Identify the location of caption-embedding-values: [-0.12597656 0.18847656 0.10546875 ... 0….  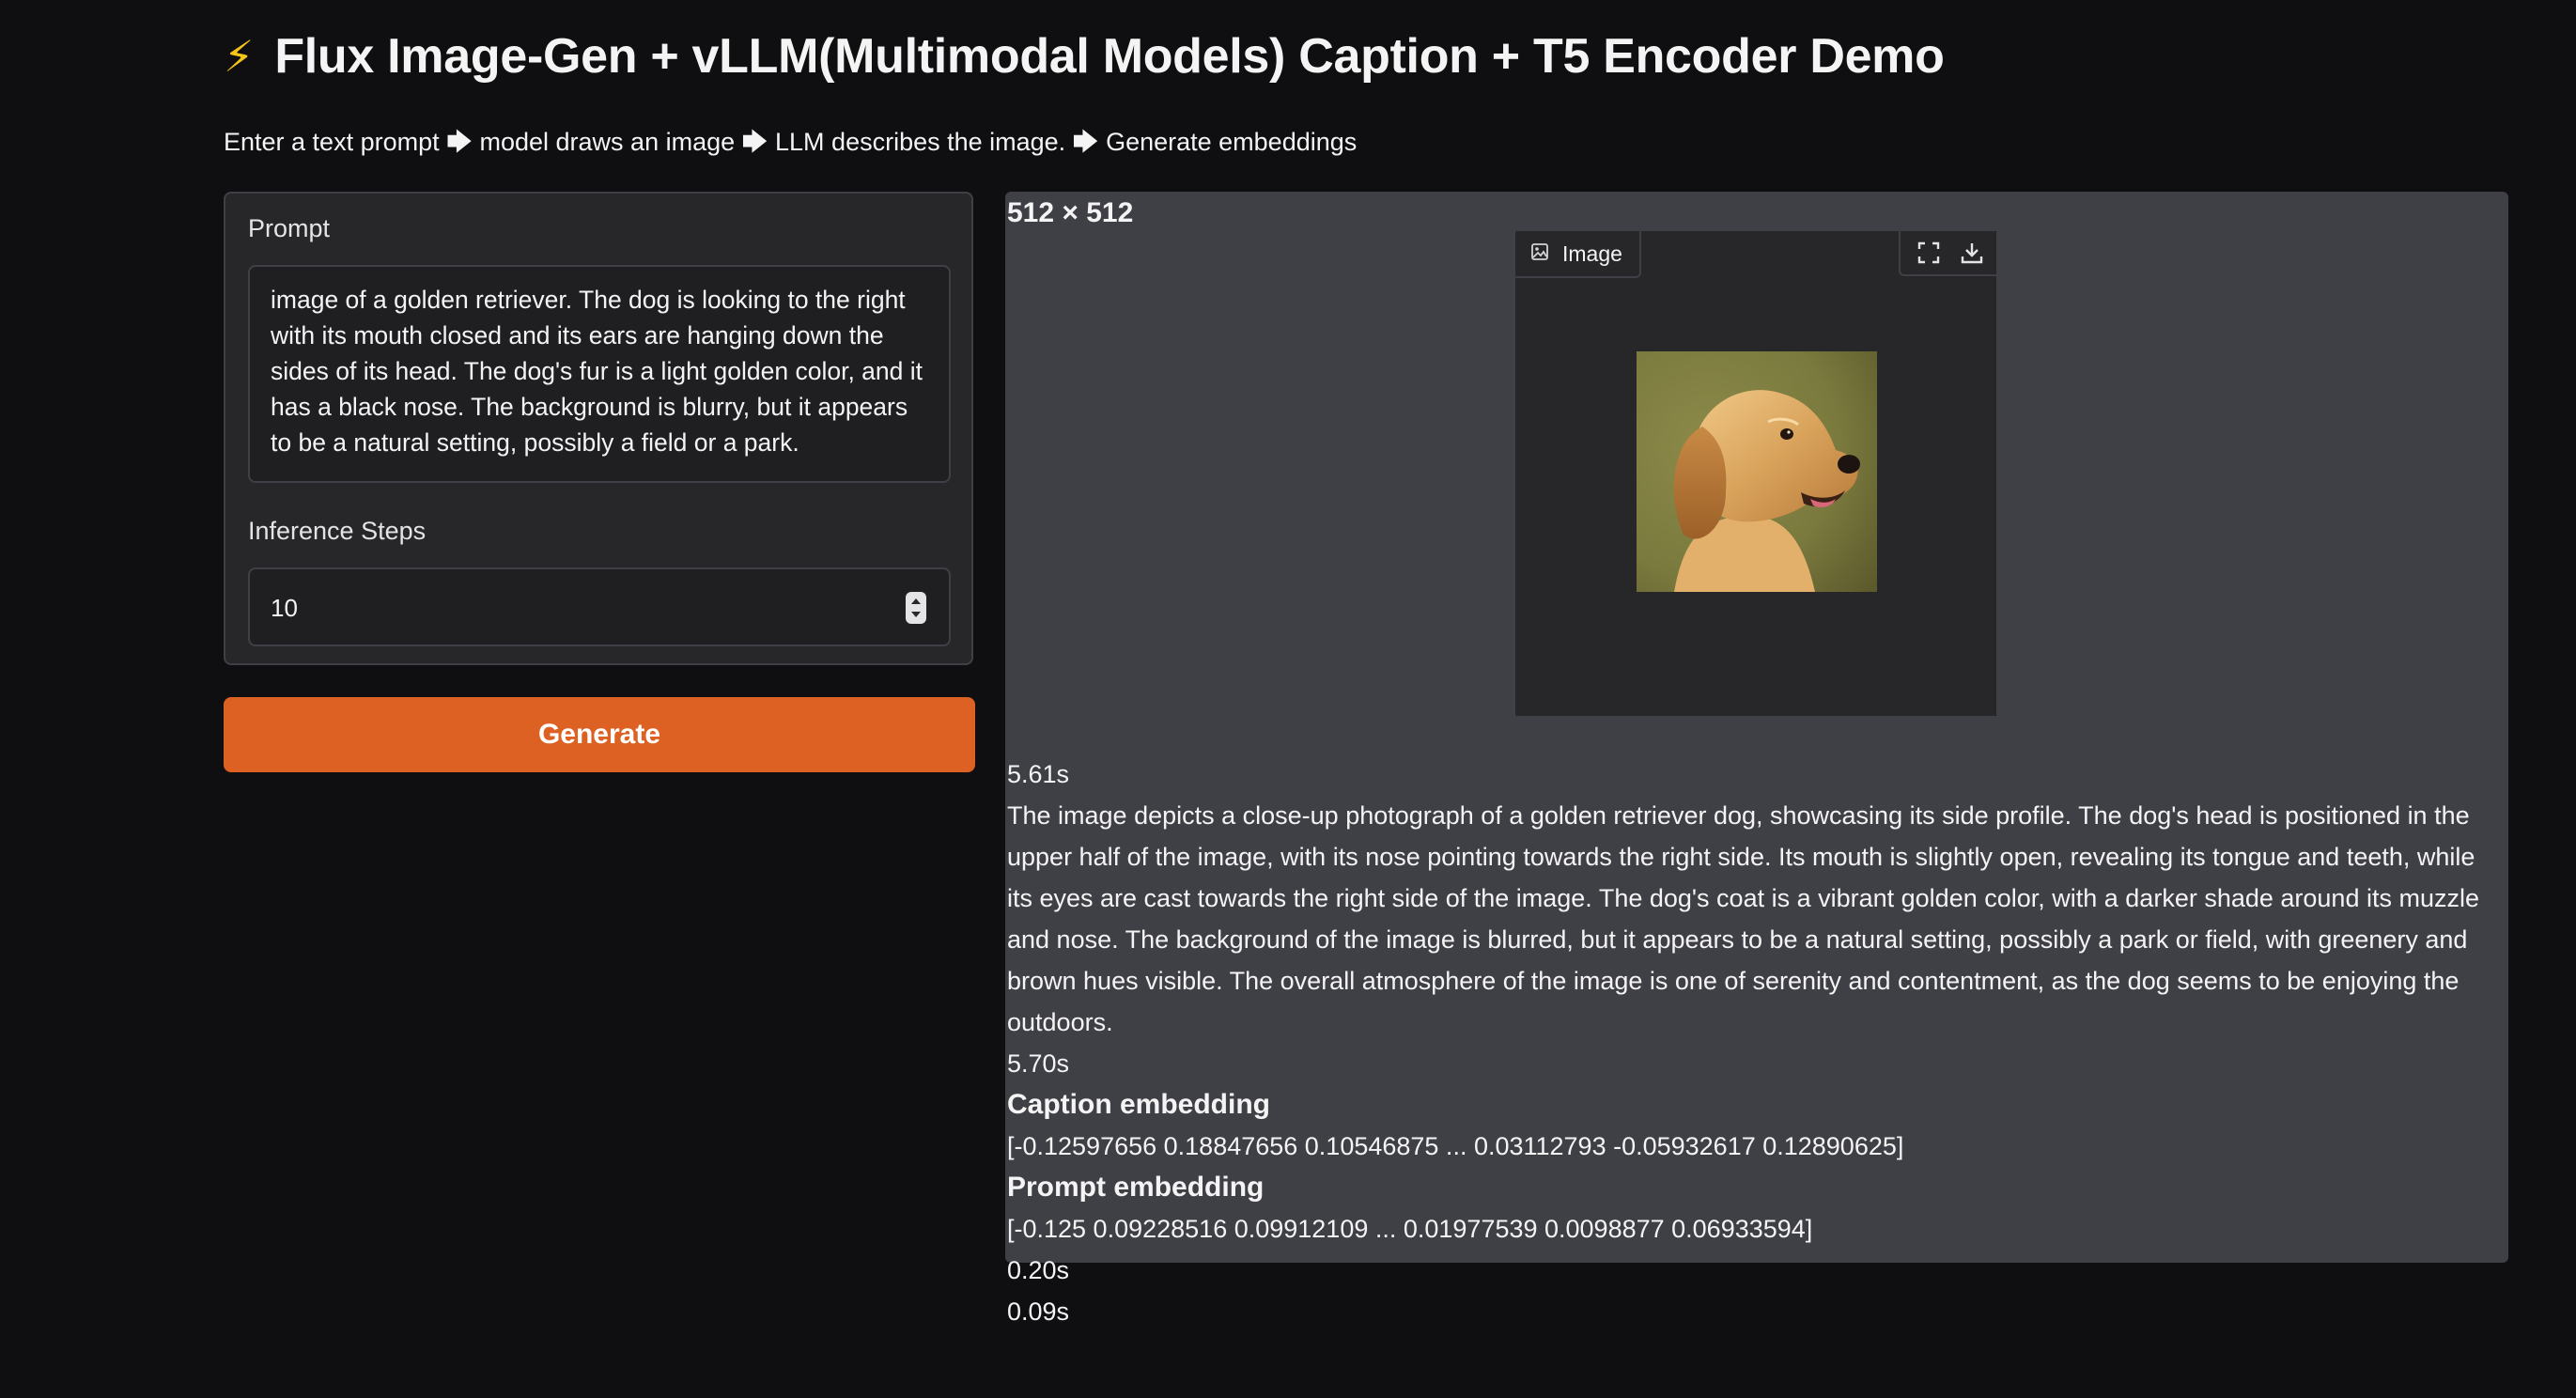
(1455, 1146).